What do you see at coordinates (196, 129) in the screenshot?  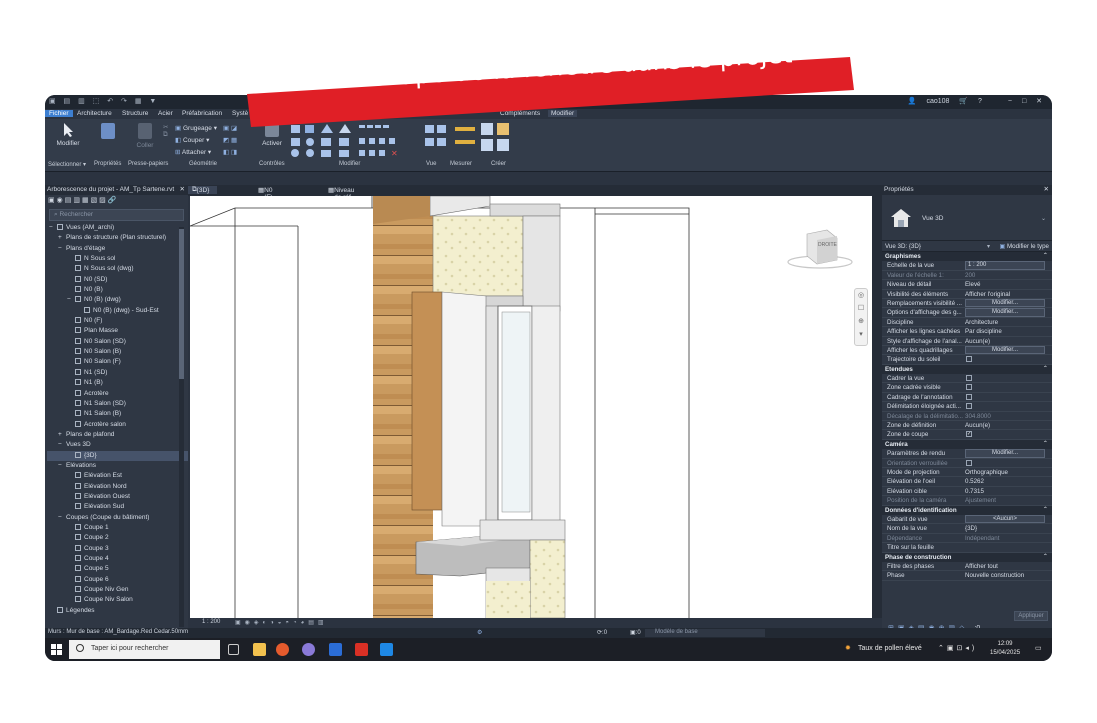 I see `grugeage-button: ▣ Grugeage ▾` at bounding box center [196, 129].